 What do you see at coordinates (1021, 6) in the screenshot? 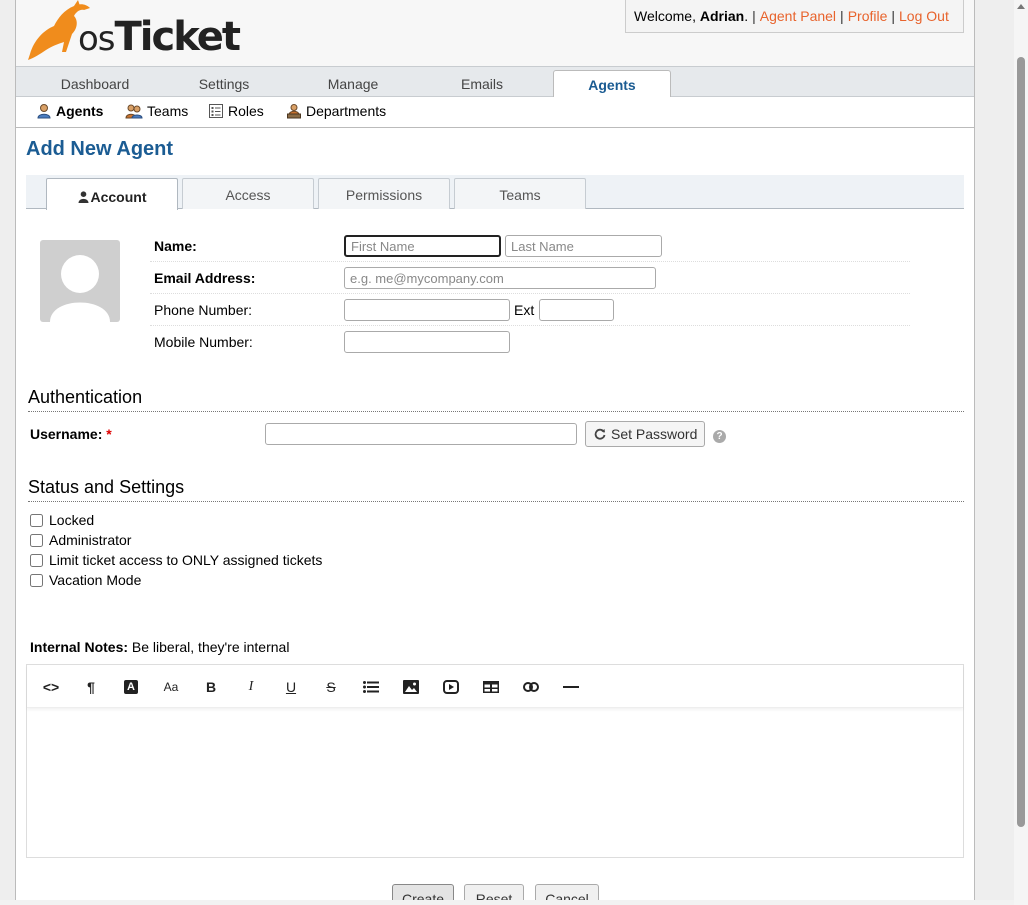
I see `scroll-up-arrow-icon` at bounding box center [1021, 6].